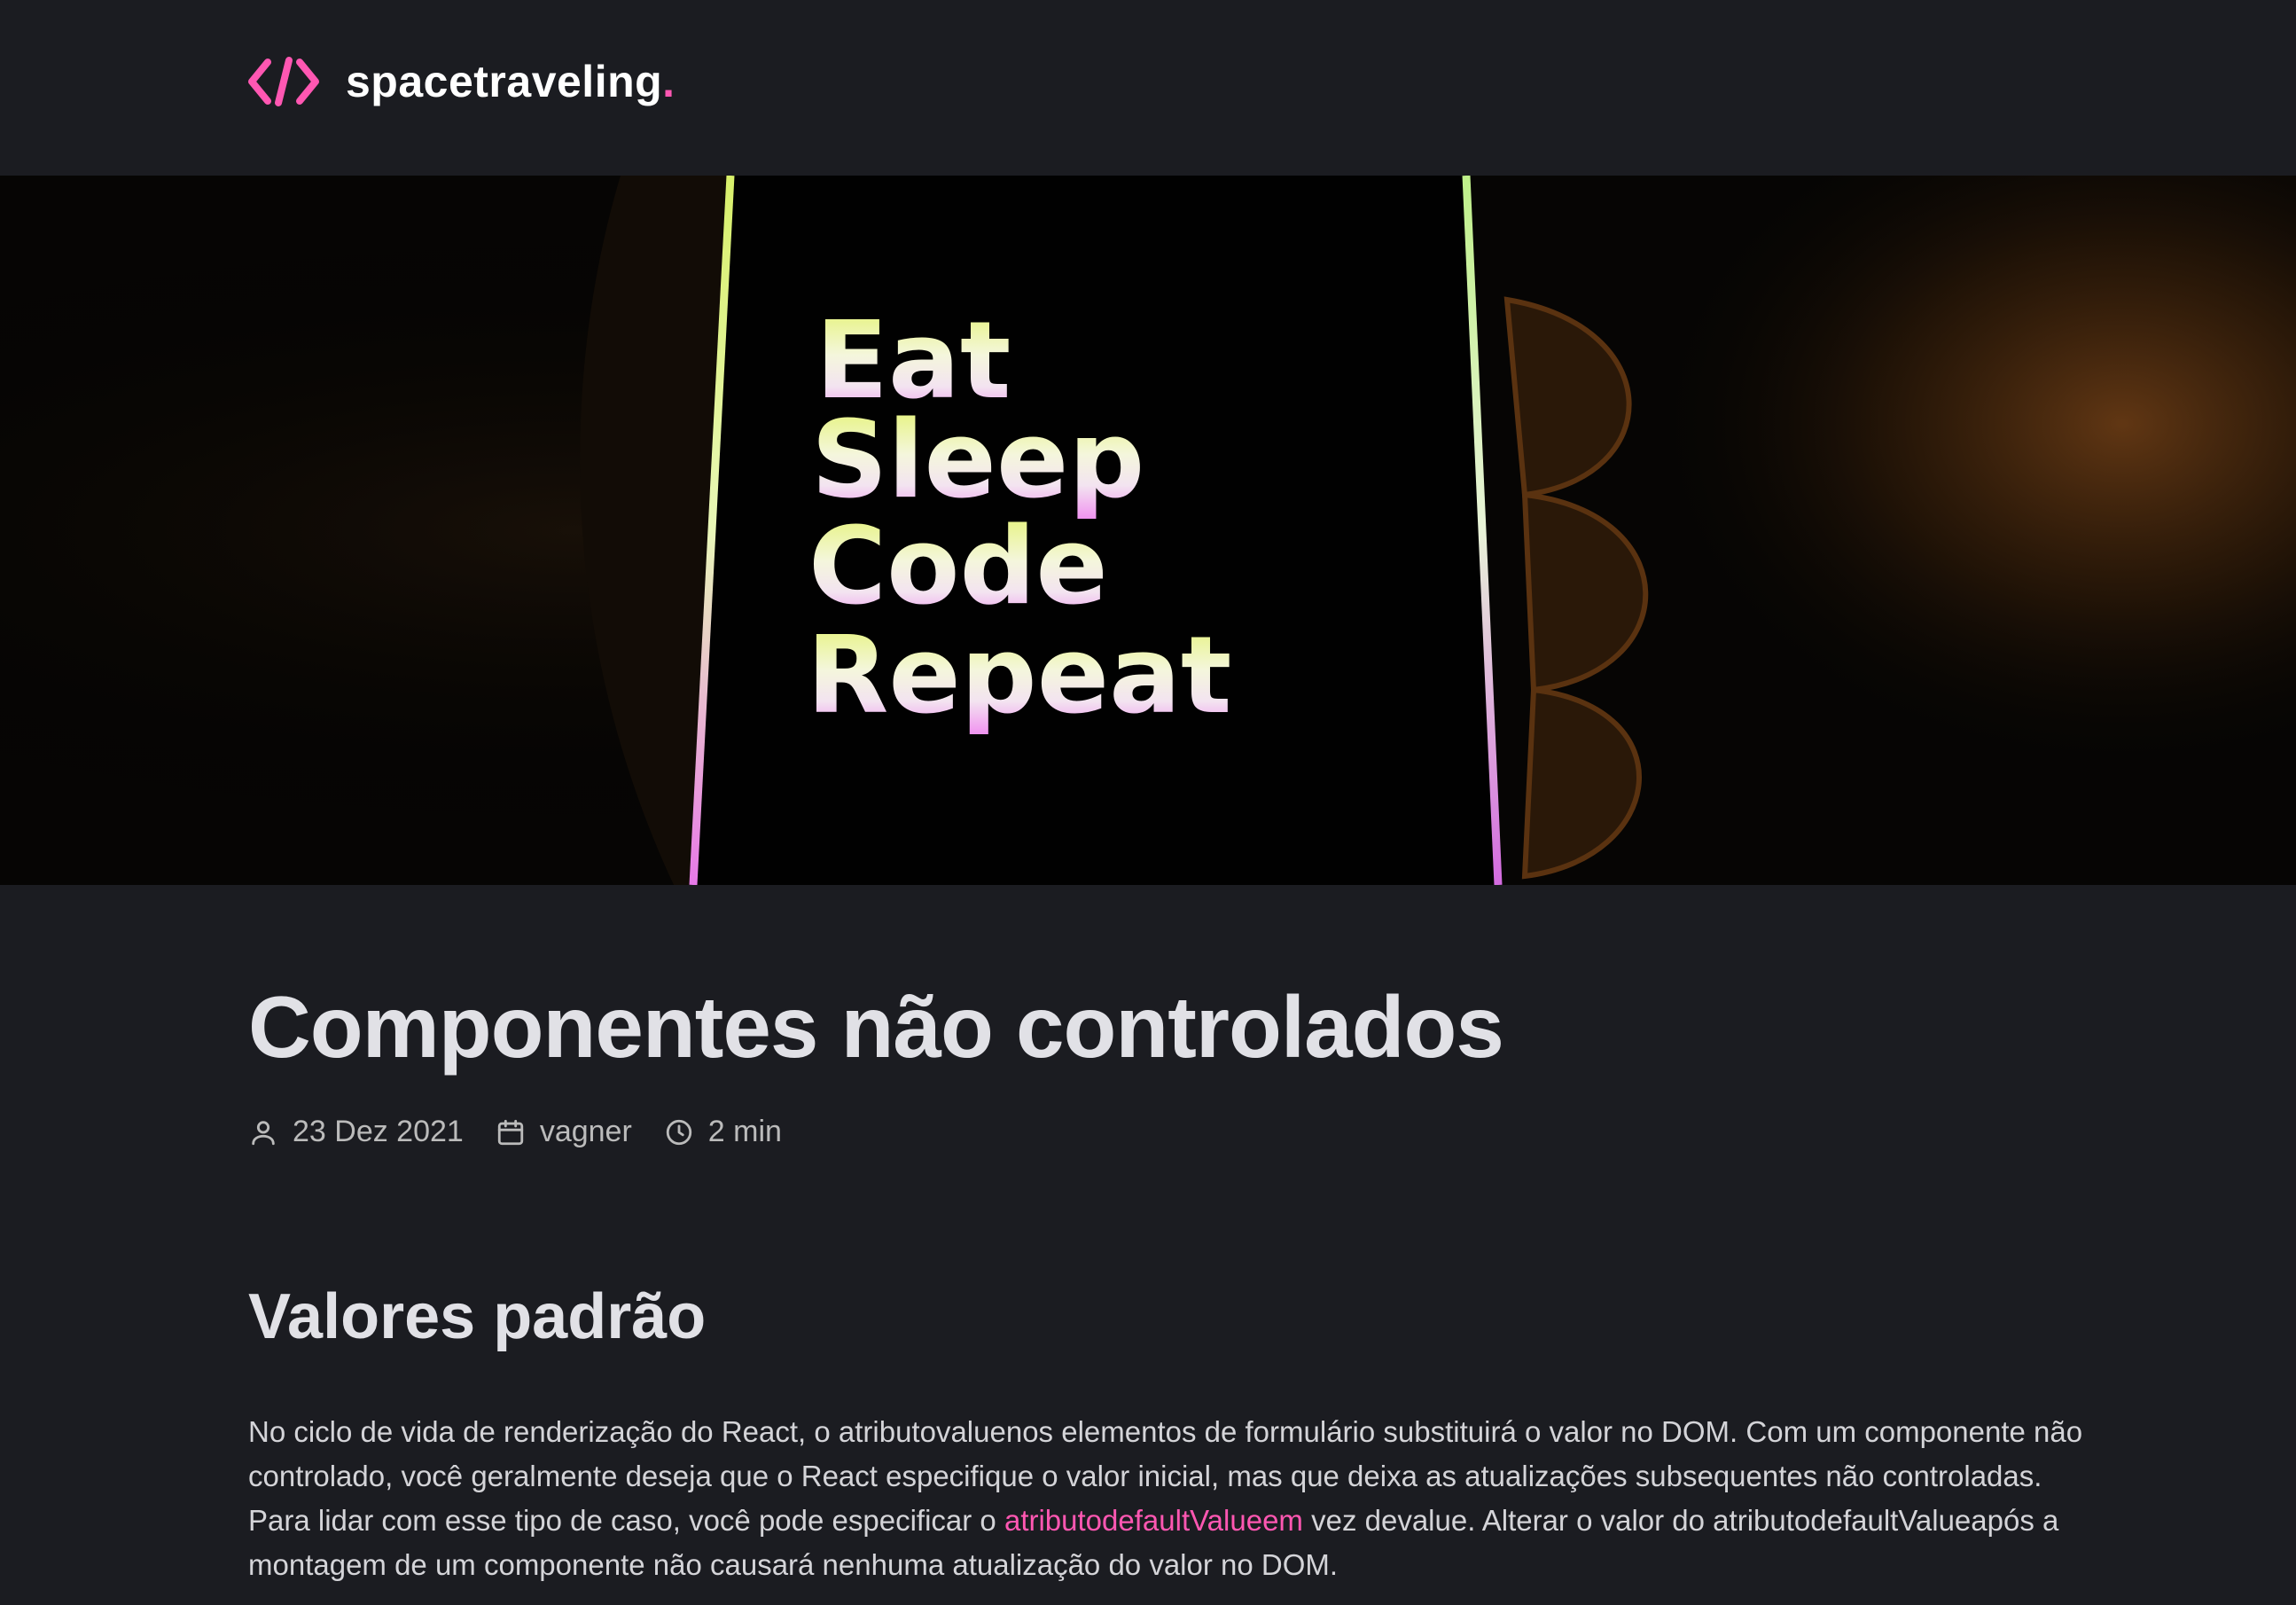 Image resolution: width=2296 pixels, height=1605 pixels. What do you see at coordinates (678, 1132) in the screenshot?
I see `clock-icon` at bounding box center [678, 1132].